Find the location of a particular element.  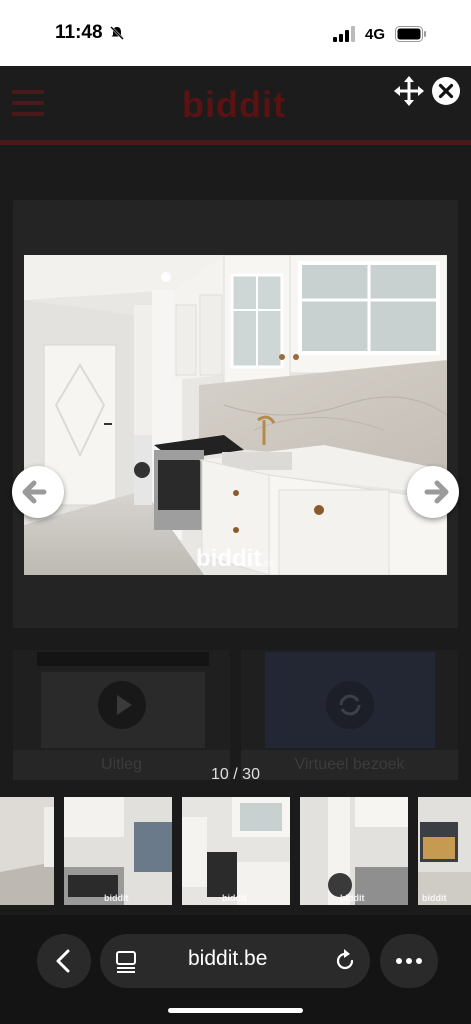

thumbnail is located at coordinates (27, 851).